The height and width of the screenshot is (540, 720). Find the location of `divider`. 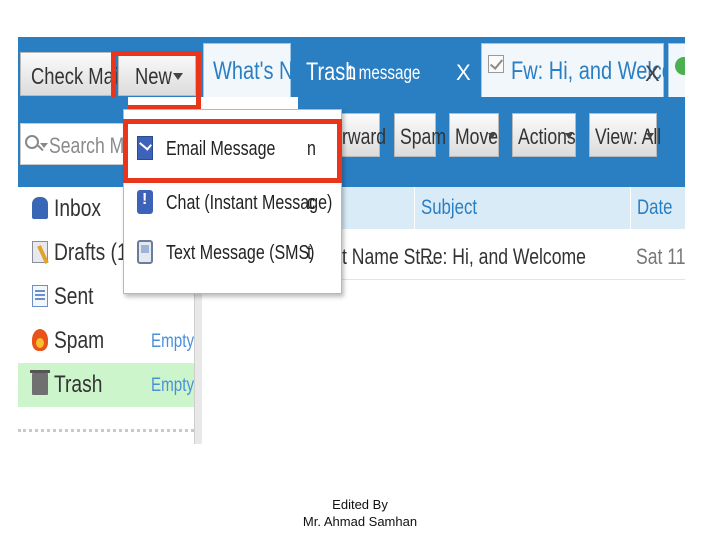

divider is located at coordinates (106, 430).